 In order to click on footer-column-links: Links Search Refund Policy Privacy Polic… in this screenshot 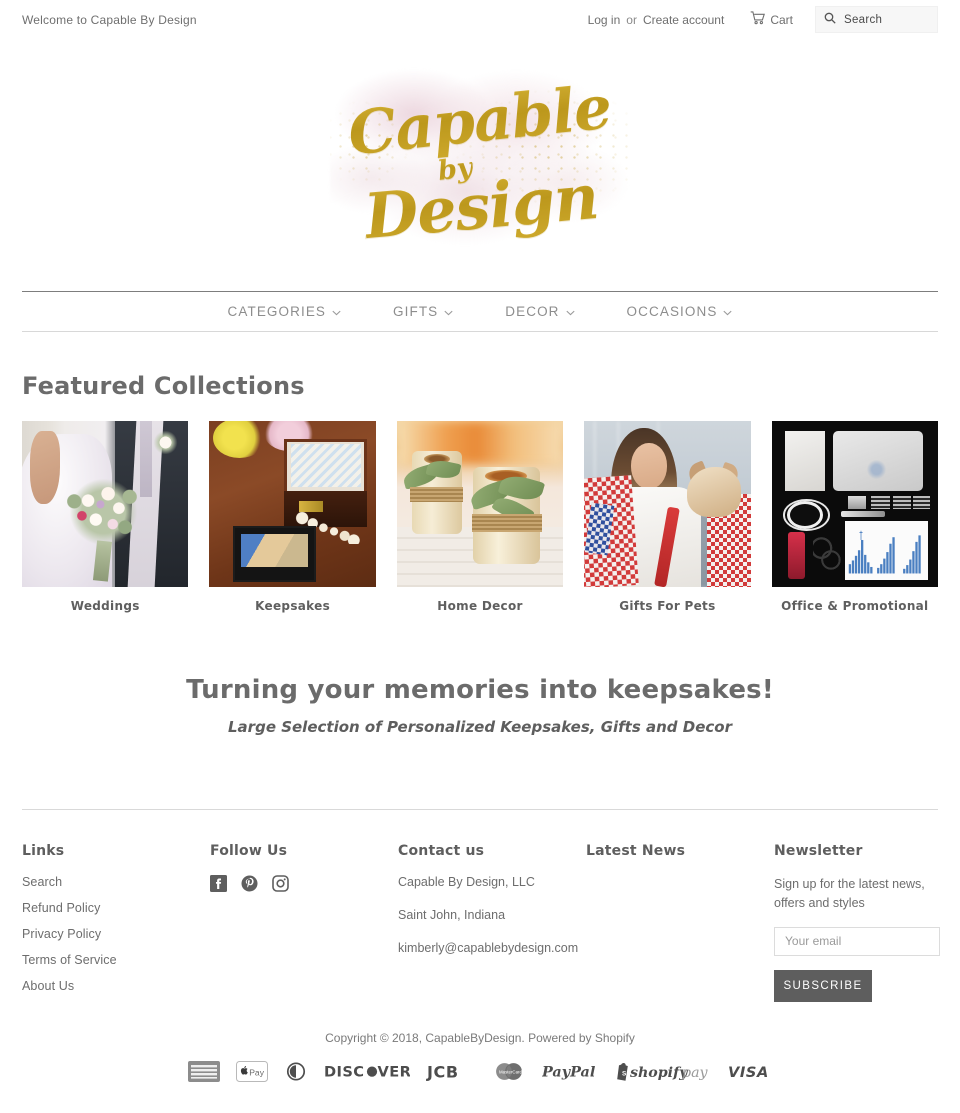, I will do `click(116, 924)`.